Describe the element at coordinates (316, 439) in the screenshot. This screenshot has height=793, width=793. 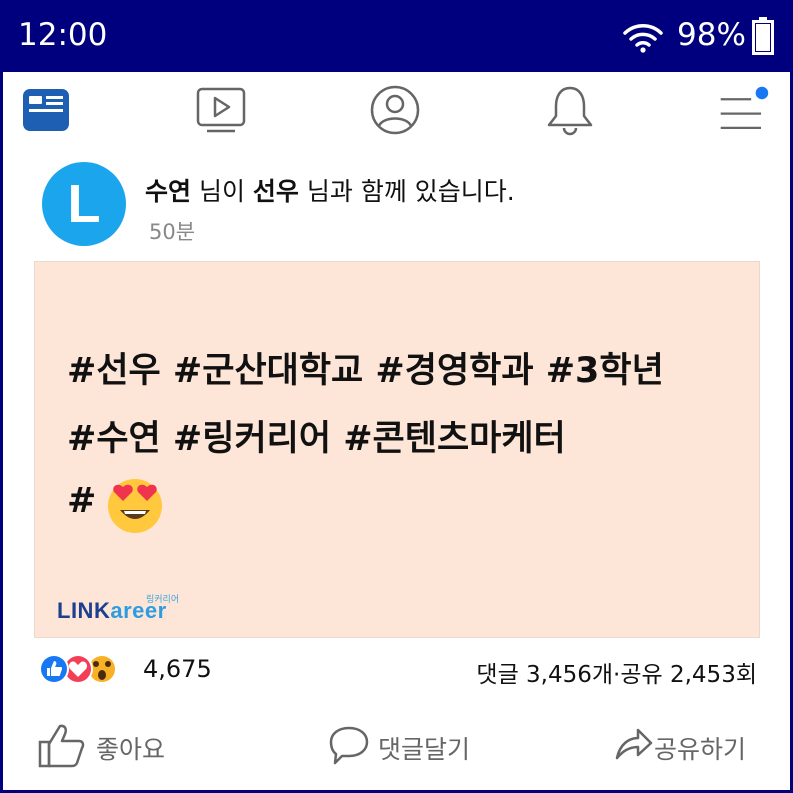
I see `hashtag-line-2: #수연 #링커리어 #콘텐츠마케터` at that location.